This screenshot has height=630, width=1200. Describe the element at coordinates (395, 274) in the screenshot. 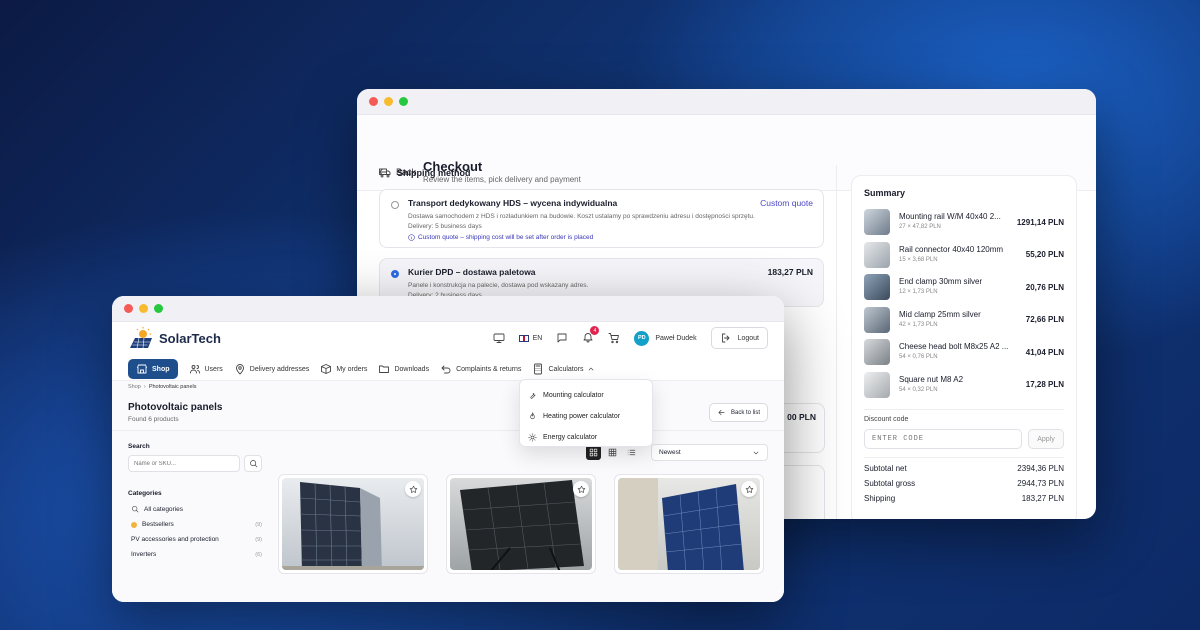

I see `radio-button-selected` at that location.